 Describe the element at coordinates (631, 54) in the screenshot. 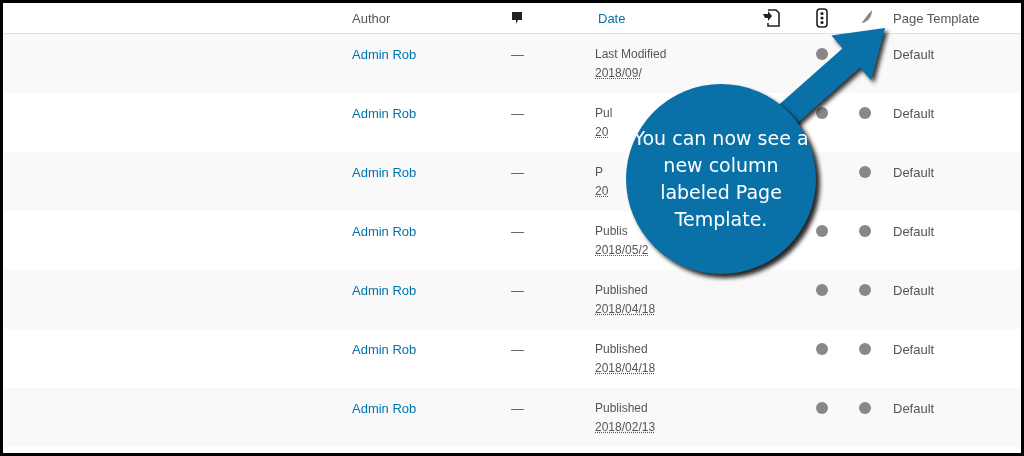

I see `date-status: Last Modified` at that location.